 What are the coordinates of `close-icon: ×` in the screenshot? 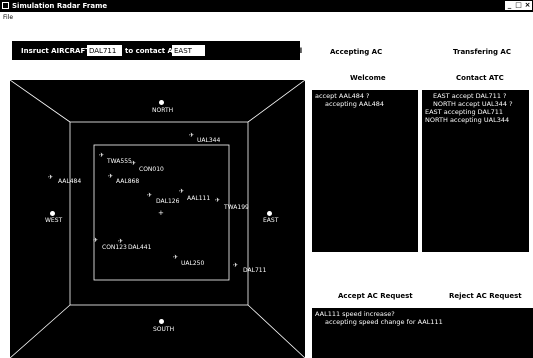 It's located at (527, 5).